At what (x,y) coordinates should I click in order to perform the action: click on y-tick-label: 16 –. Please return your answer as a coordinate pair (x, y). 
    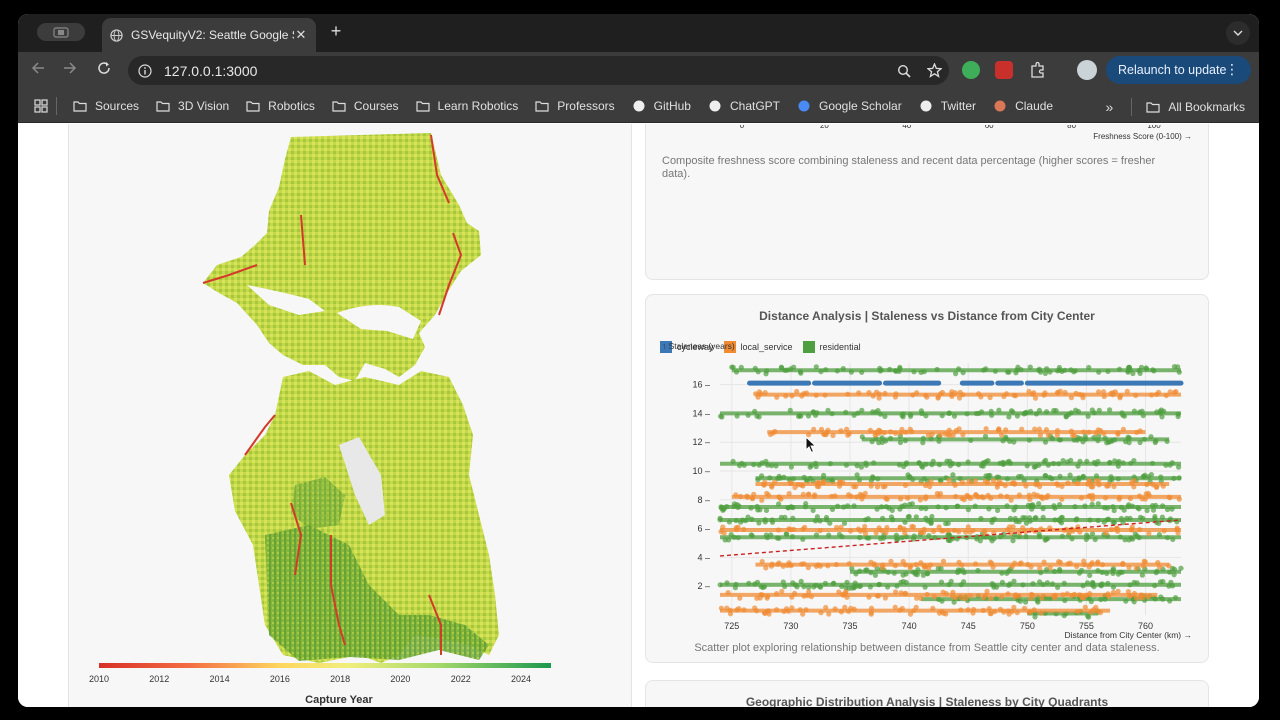
    Looking at the image, I should click on (701, 385).